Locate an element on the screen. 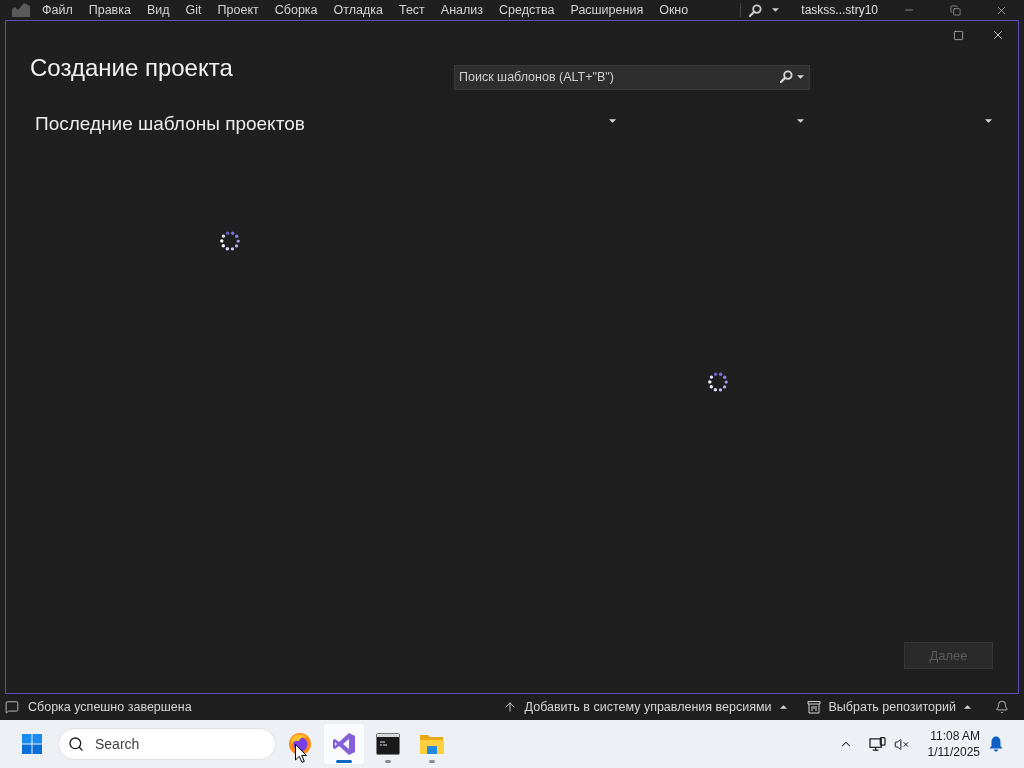 The image size is (1024, 768). mouse-cursor-icon is located at coordinates (301, 753).